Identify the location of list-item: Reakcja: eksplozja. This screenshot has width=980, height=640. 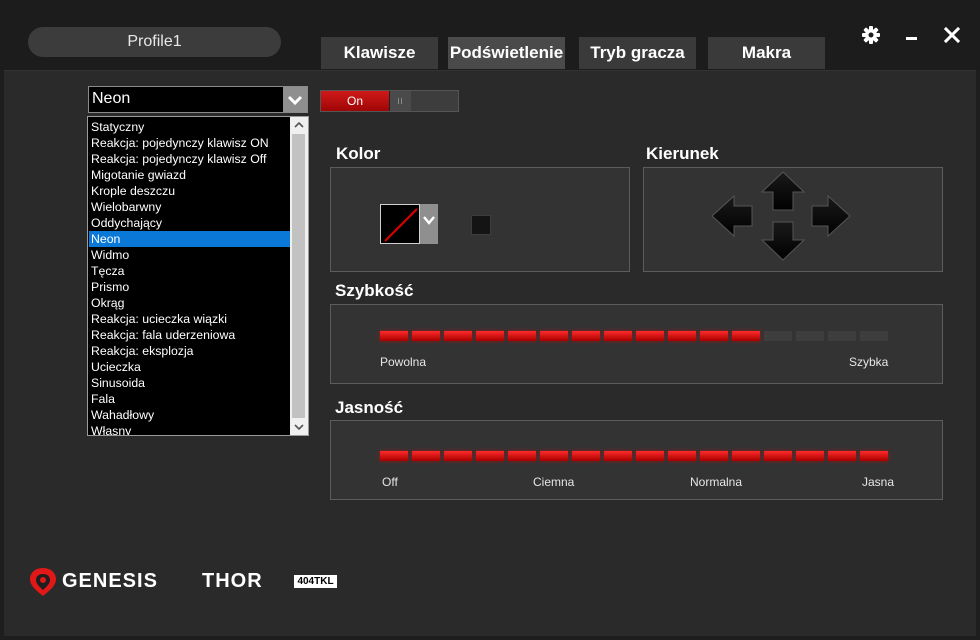
(189, 351).